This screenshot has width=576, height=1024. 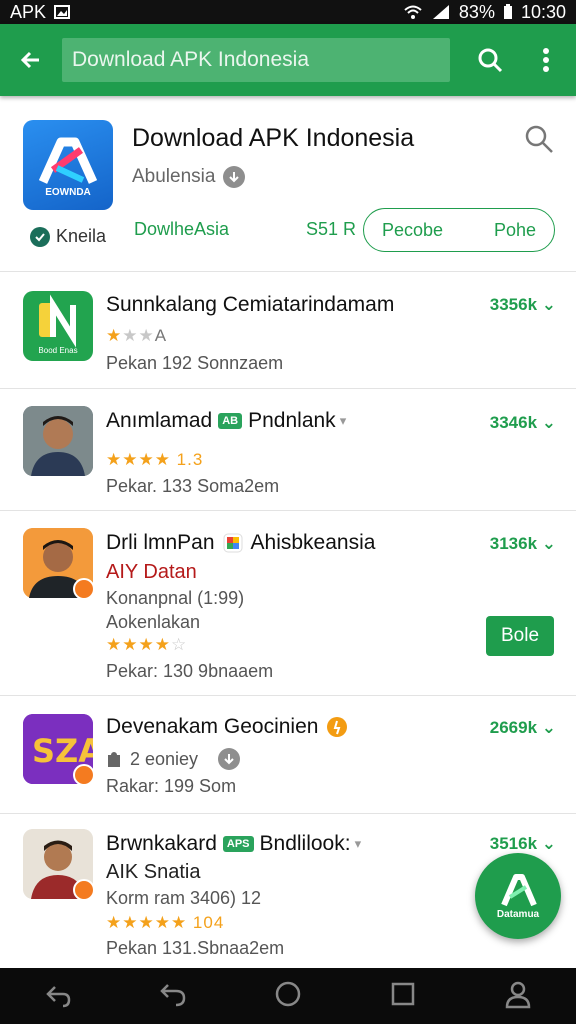 I want to click on system-nav-bar, so click(x=288, y=996).